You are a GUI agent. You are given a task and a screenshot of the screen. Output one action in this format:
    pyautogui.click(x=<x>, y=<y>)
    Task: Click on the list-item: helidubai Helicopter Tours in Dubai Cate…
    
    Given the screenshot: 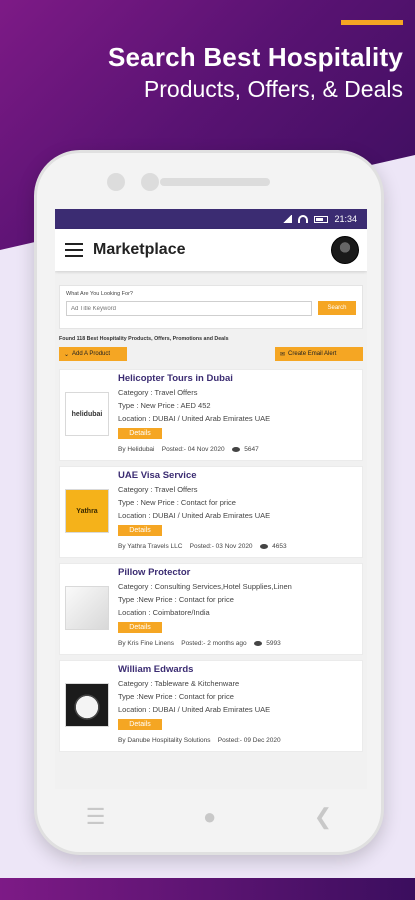 What is the action you would take?
    pyautogui.click(x=211, y=415)
    